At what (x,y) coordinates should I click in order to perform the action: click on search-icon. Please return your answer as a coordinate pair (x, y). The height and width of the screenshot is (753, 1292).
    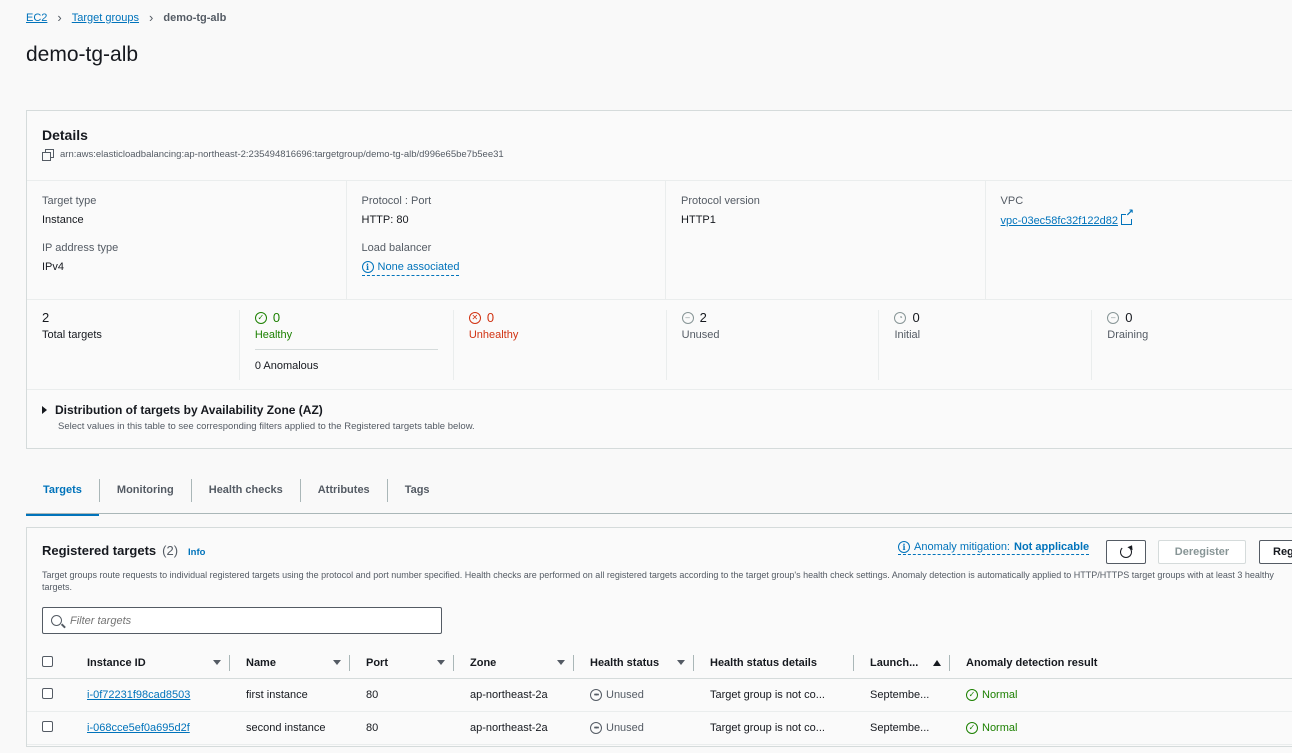
    Looking at the image, I should click on (56, 620).